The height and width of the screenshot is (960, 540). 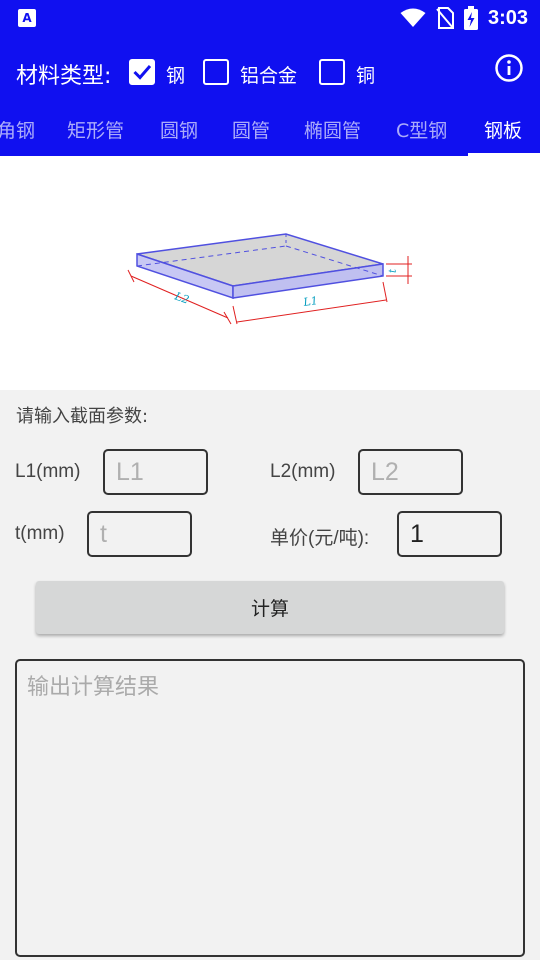 I want to click on form-title: 请输入截面参数:, so click(x=82, y=416).